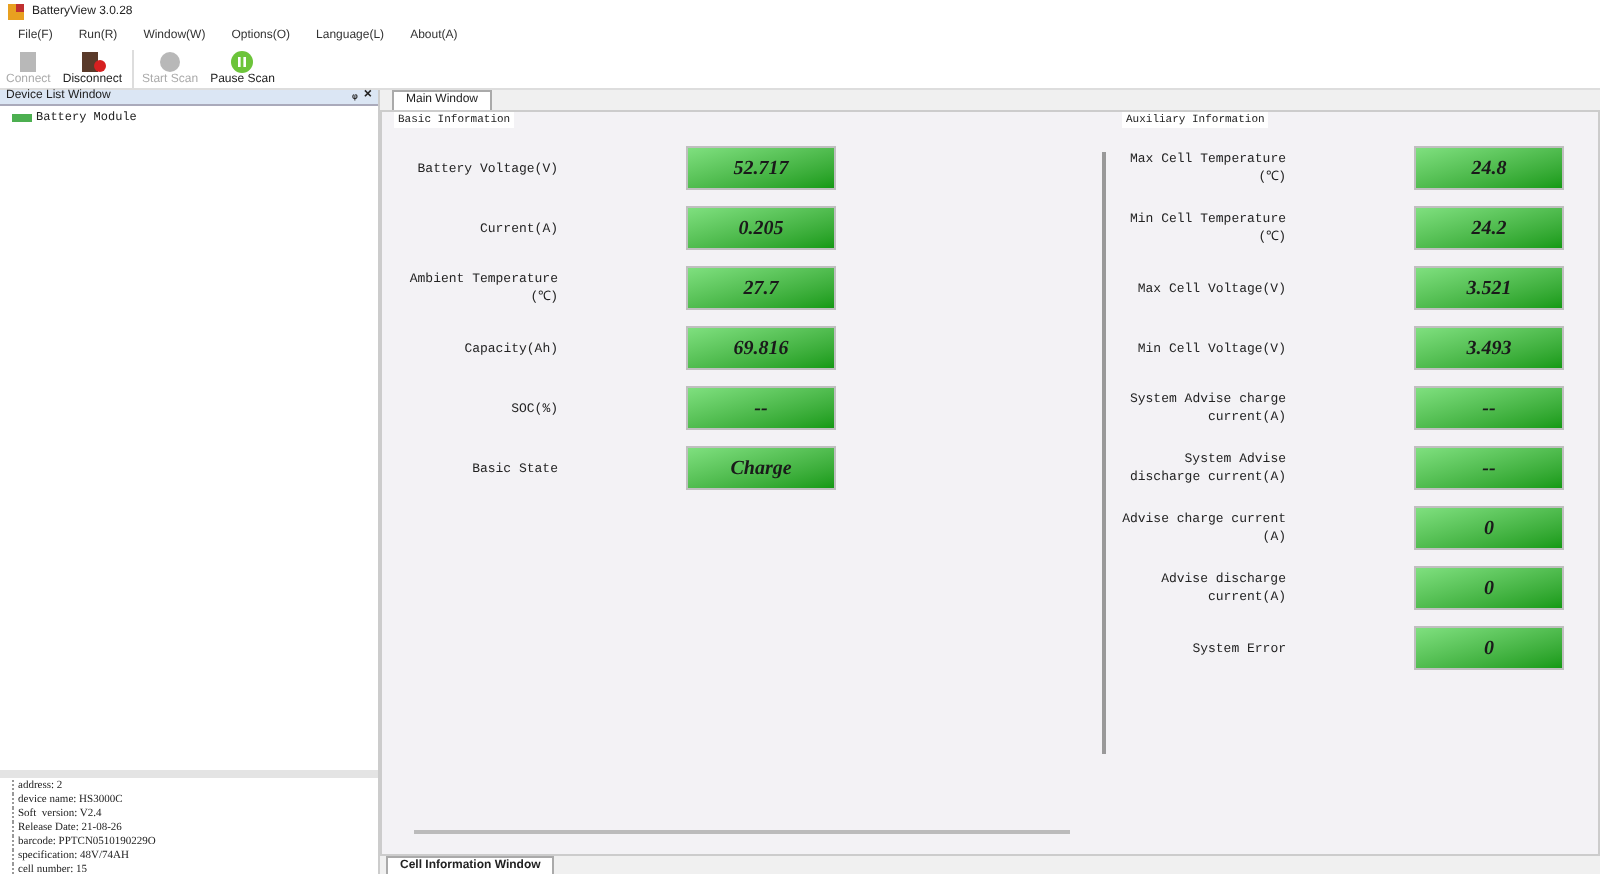 The height and width of the screenshot is (874, 1600). Describe the element at coordinates (761, 348) in the screenshot. I see `value-display: 69.816` at that location.